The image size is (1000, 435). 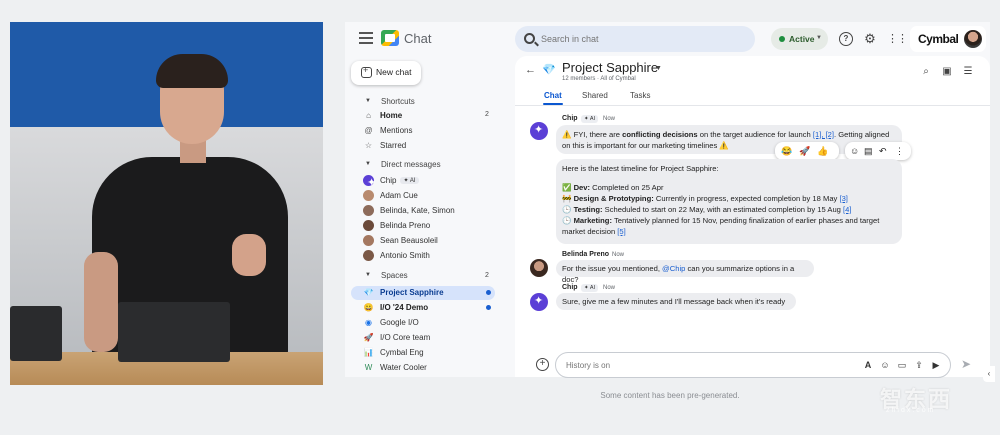 What do you see at coordinates (613, 187) in the screenshot?
I see `timeline-item-dev: ✅ Dev: Completed on 25 Apr` at bounding box center [613, 187].